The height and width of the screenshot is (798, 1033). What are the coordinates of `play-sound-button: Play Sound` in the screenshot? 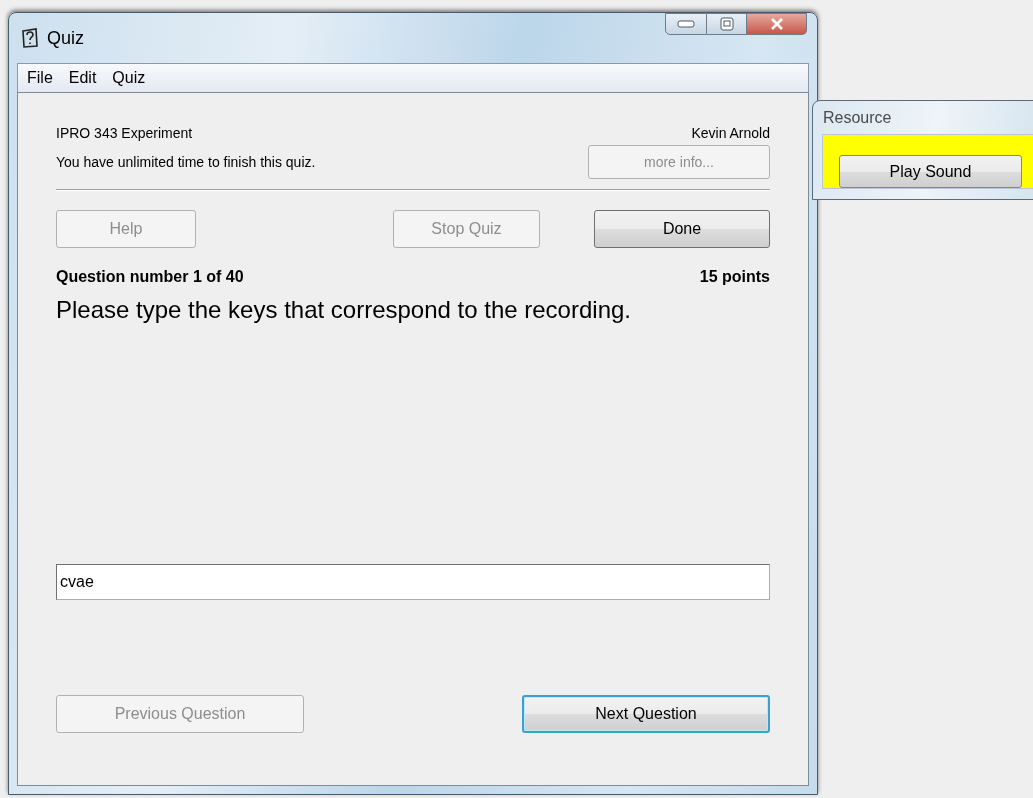 It's located at (930, 171).